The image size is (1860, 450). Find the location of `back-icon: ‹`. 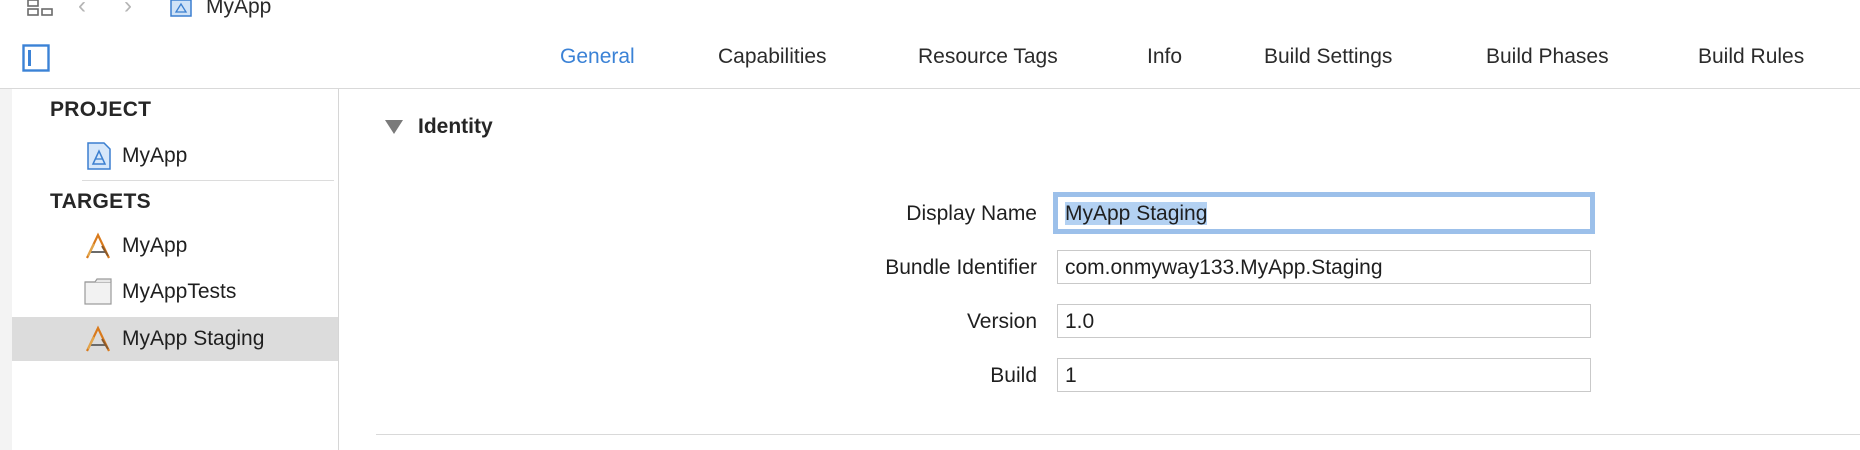

back-icon: ‹ is located at coordinates (82, 9).